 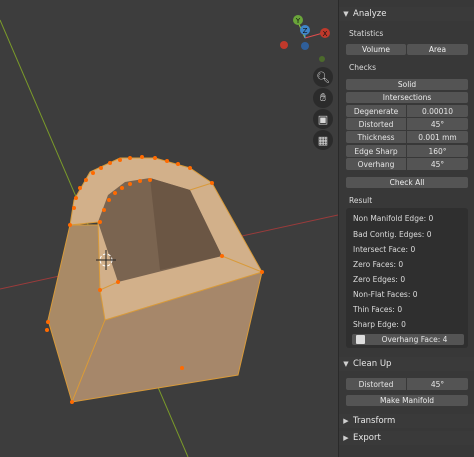 I want to click on edge-sharp-button: Edge Sharp, so click(x=376, y=151).